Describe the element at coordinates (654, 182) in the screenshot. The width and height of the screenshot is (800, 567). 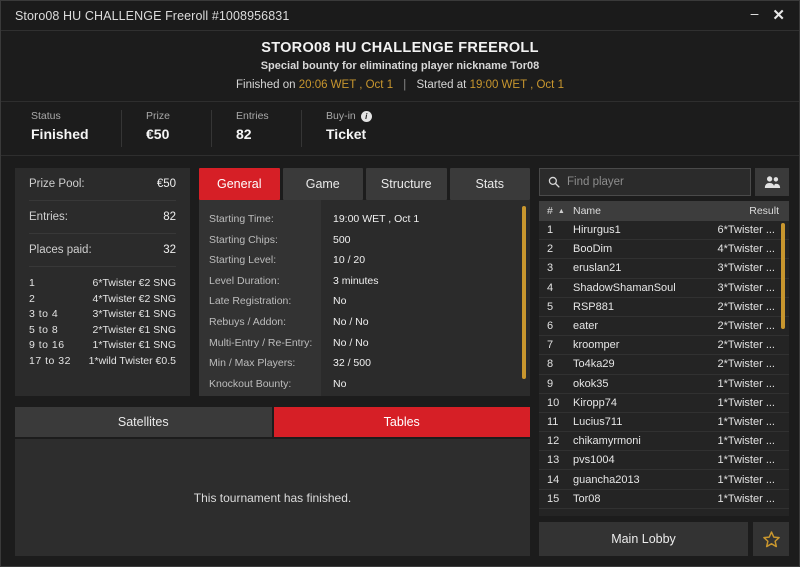
I see `search-input` at that location.